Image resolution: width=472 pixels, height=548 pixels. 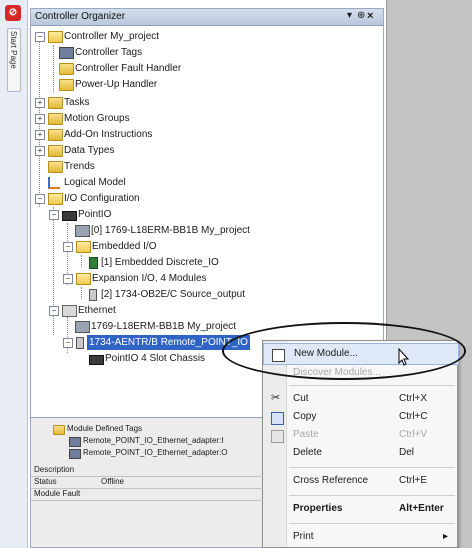 What do you see at coordinates (360, 509) in the screenshot?
I see `menu-item-properties: Properties Alt+Enter` at bounding box center [360, 509].